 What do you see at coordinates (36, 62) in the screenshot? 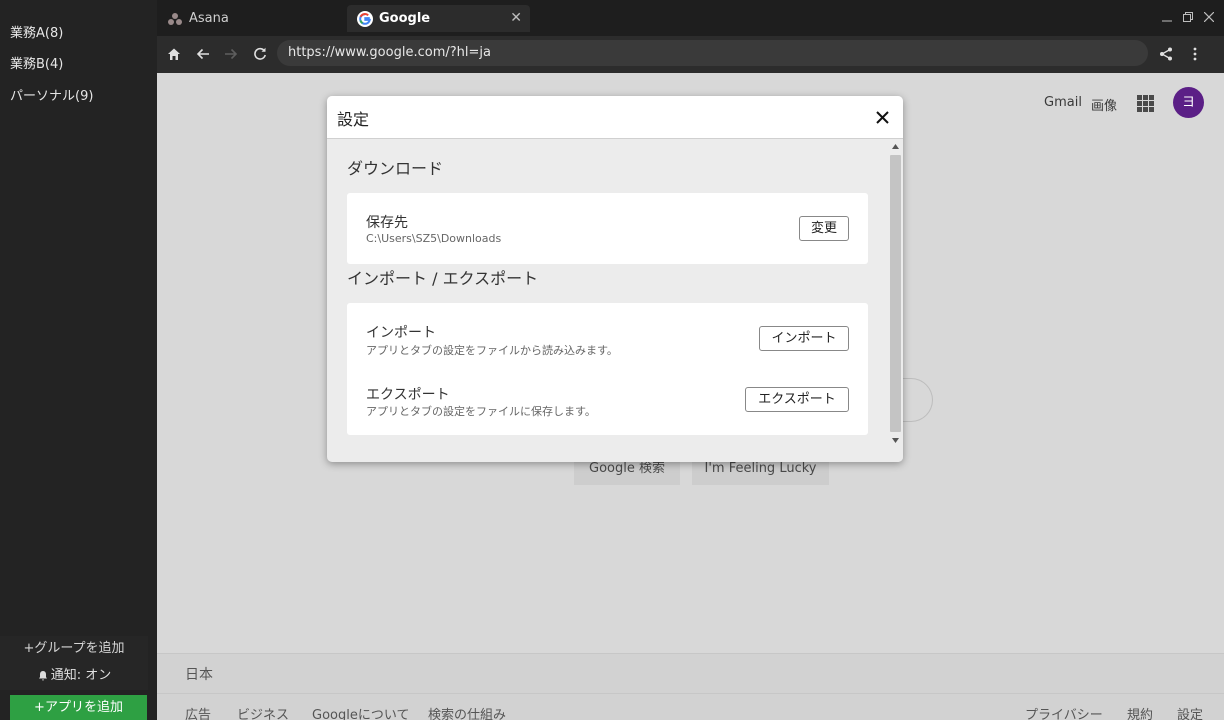
I see `sidebar-group-business-b: 業務B(4)` at bounding box center [36, 62].